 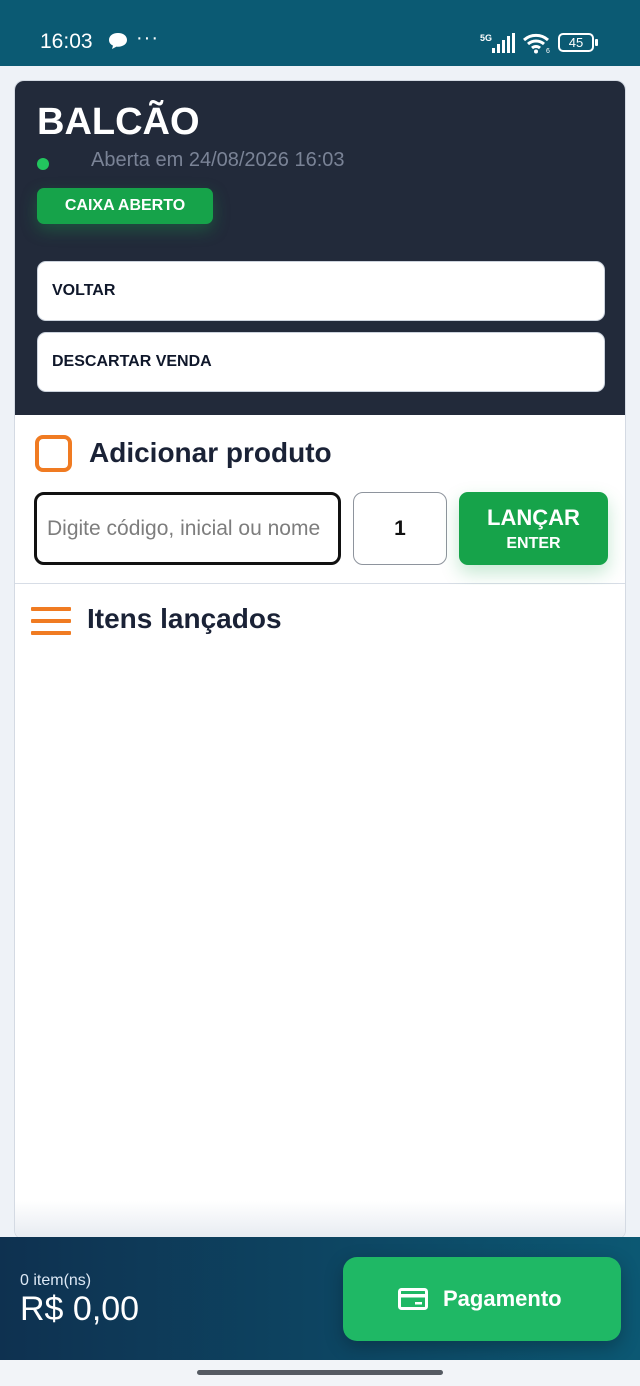 What do you see at coordinates (51, 621) in the screenshot?
I see `menu-icon` at bounding box center [51, 621].